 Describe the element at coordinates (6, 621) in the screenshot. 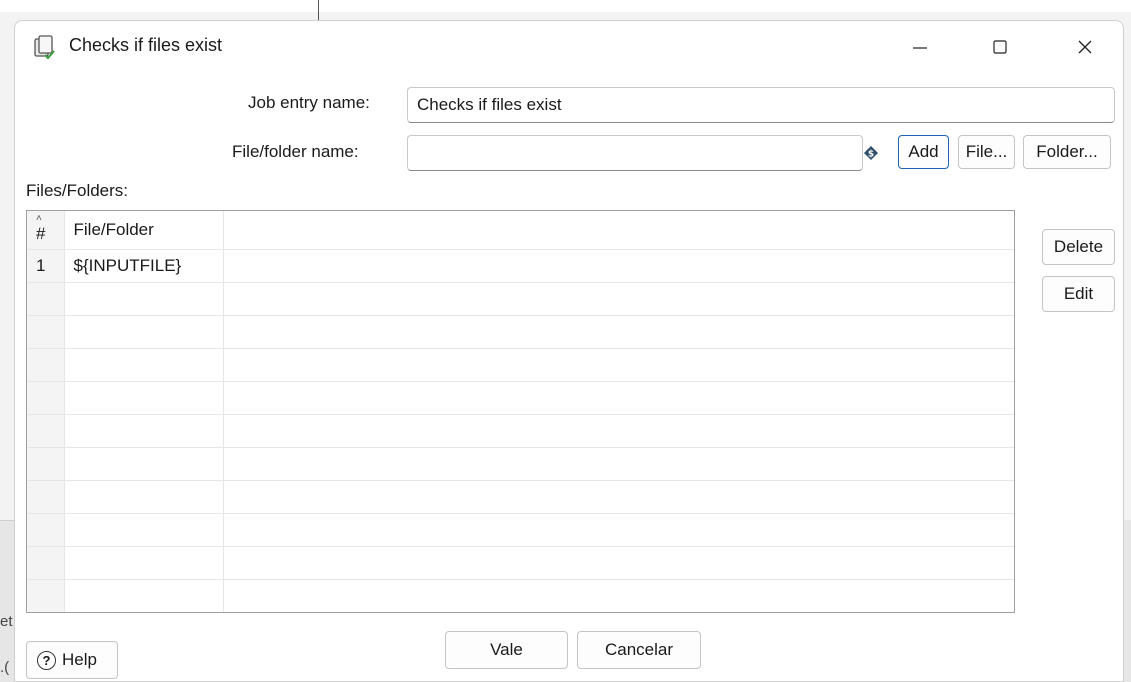

I see `background-text-fragment: et` at that location.